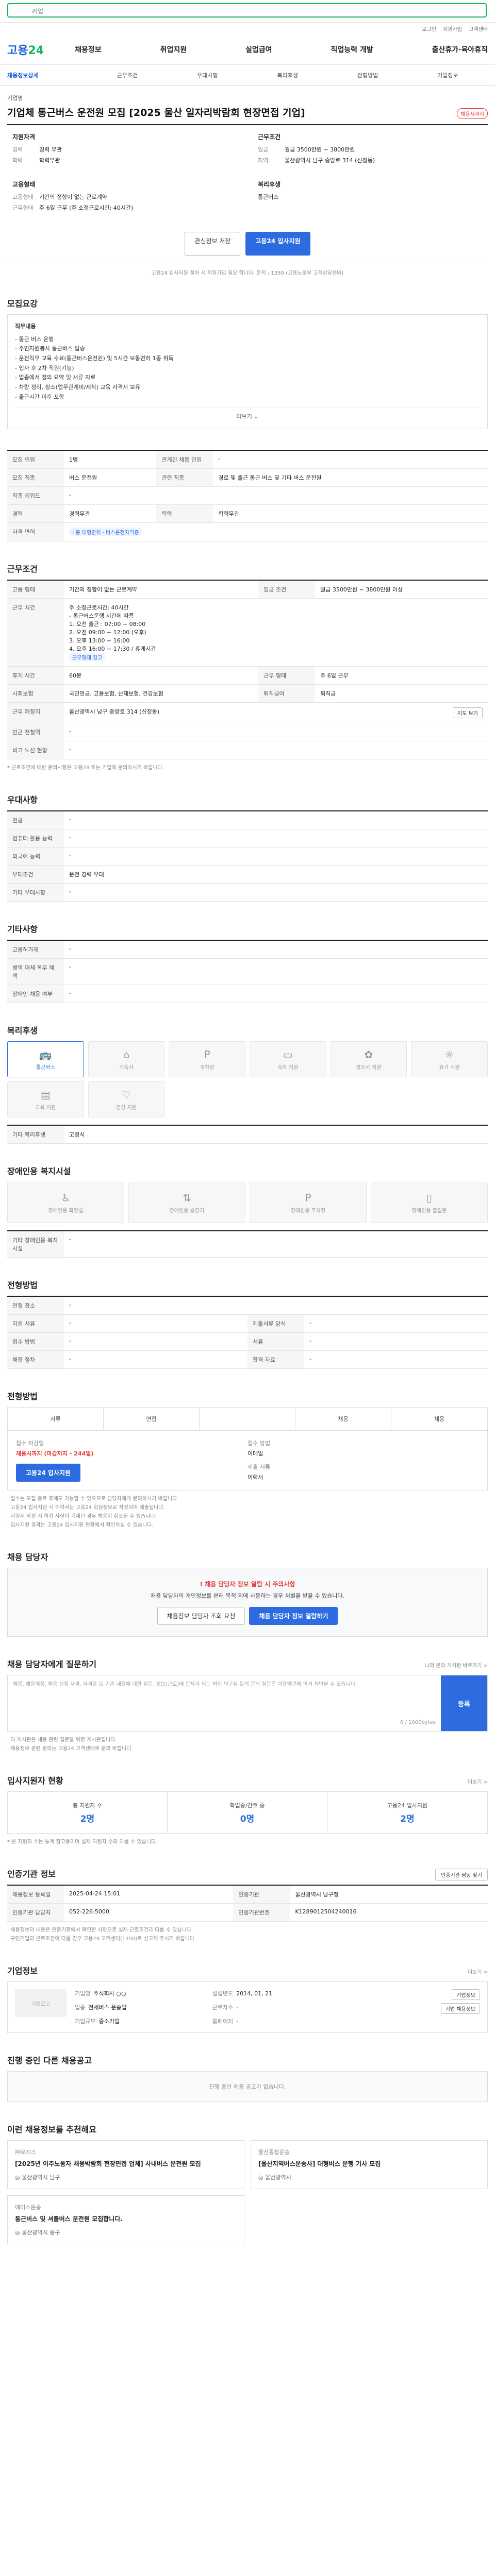 This screenshot has width=495, height=2576. What do you see at coordinates (66, 1197) in the screenshot?
I see `accessible-icon: ♿` at bounding box center [66, 1197].